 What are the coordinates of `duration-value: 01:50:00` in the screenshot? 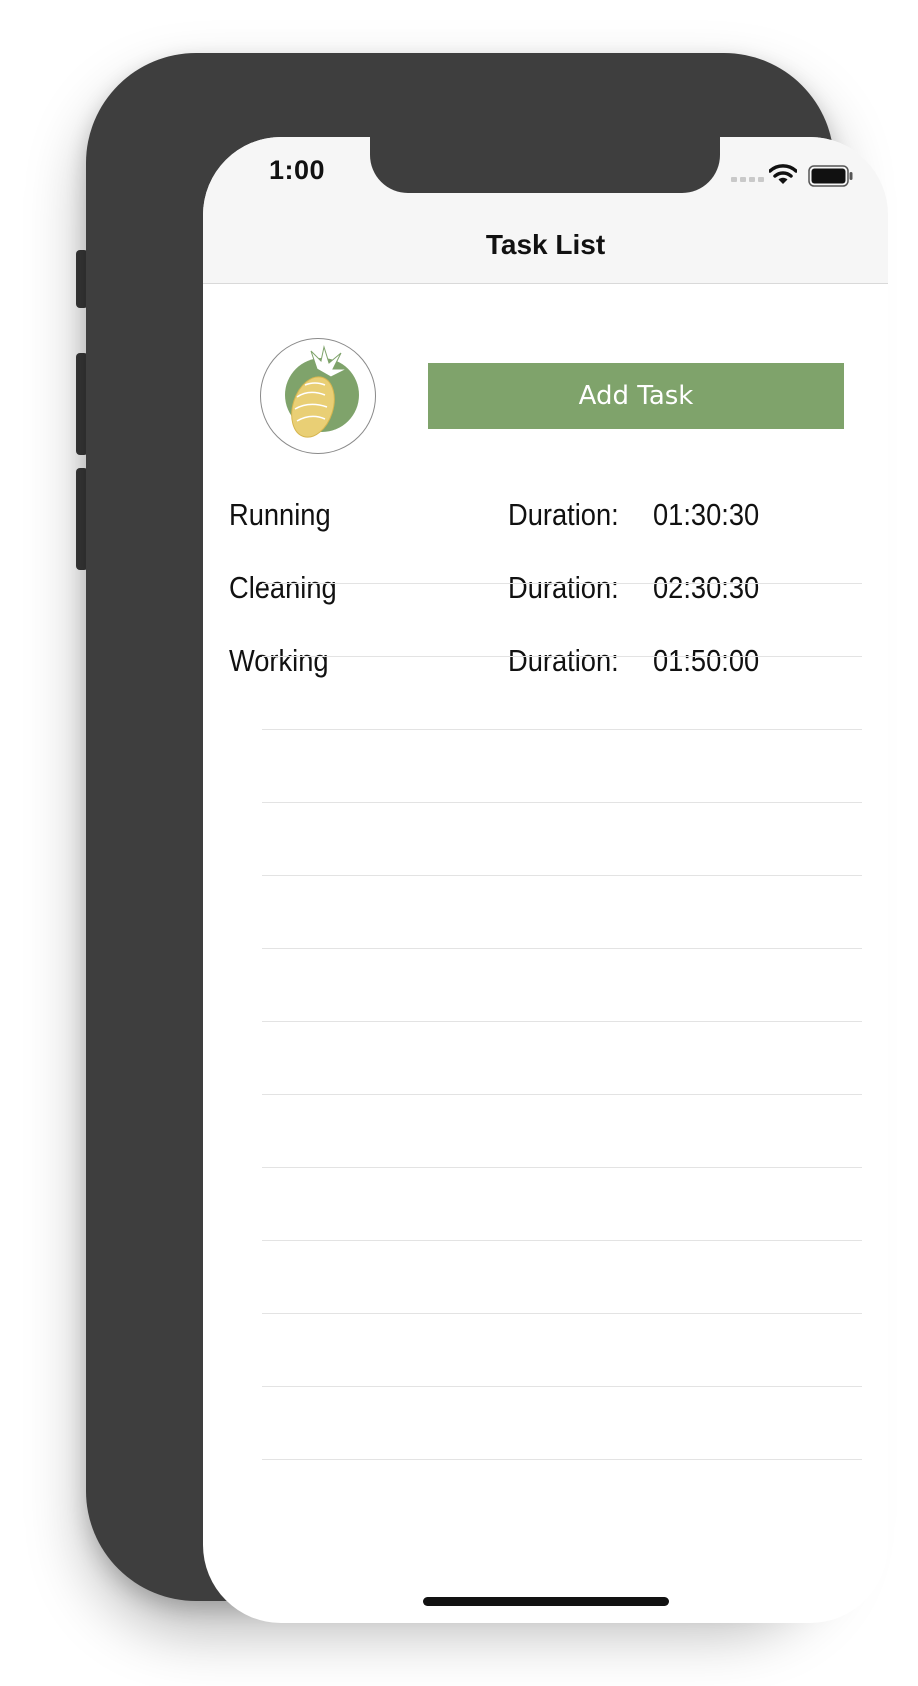 It's located at (706, 660).